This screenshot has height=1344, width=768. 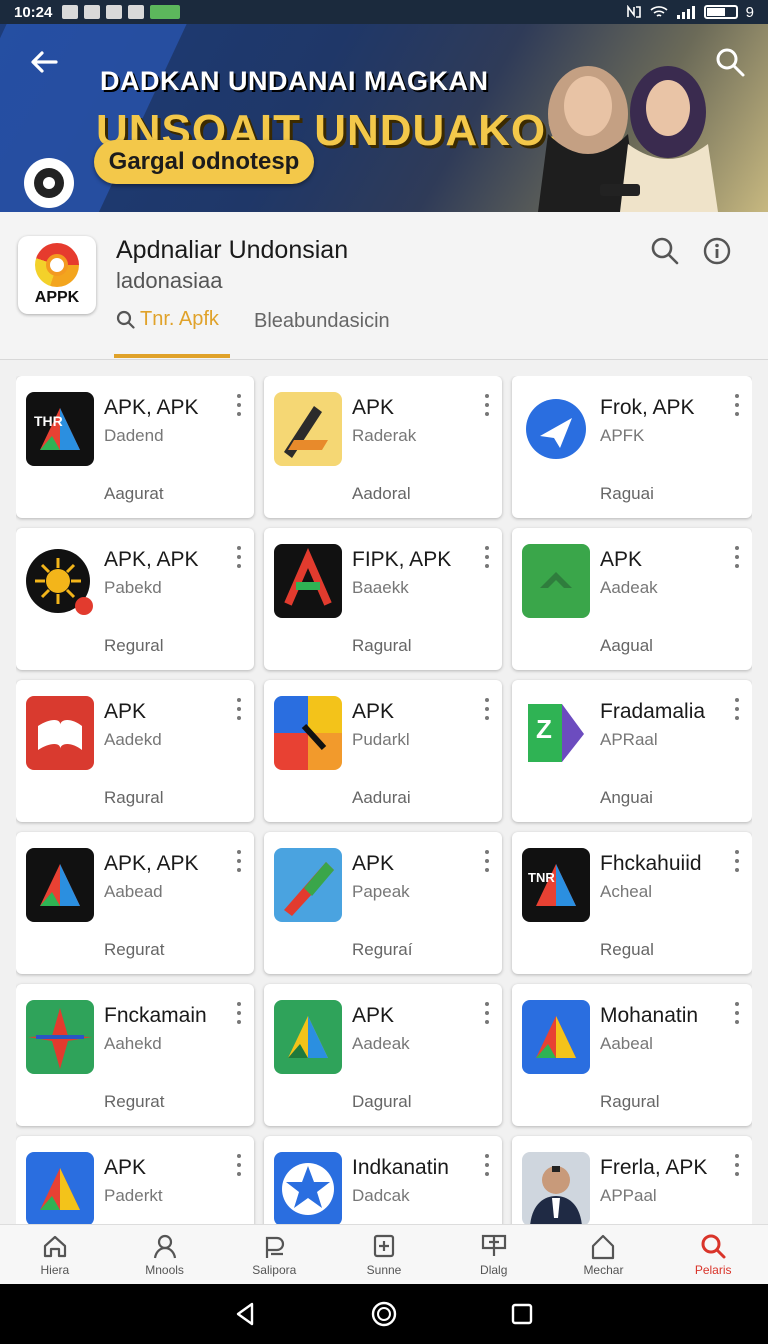 I want to click on app-card-category: Anguai, so click(x=626, y=797).